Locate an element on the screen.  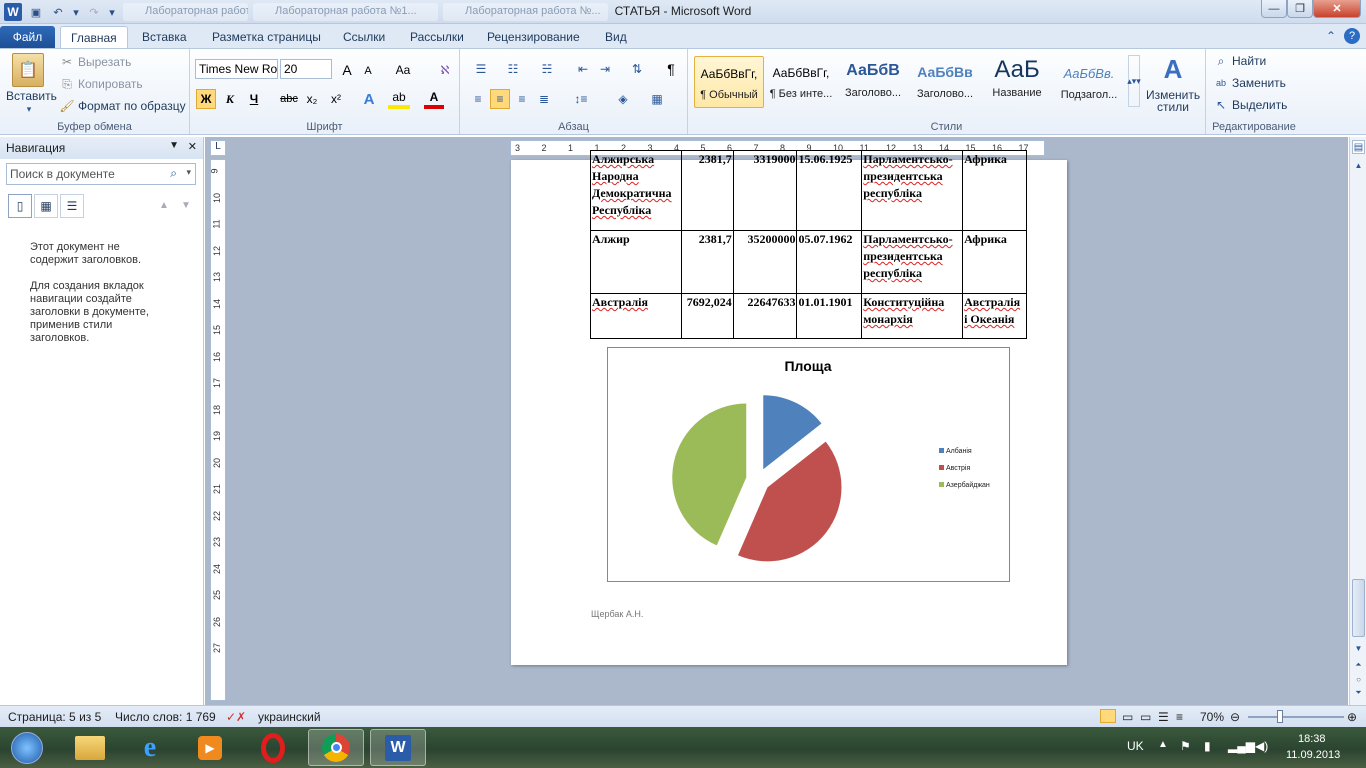
tab-selector-icon: L is located at coordinates (218, 148).